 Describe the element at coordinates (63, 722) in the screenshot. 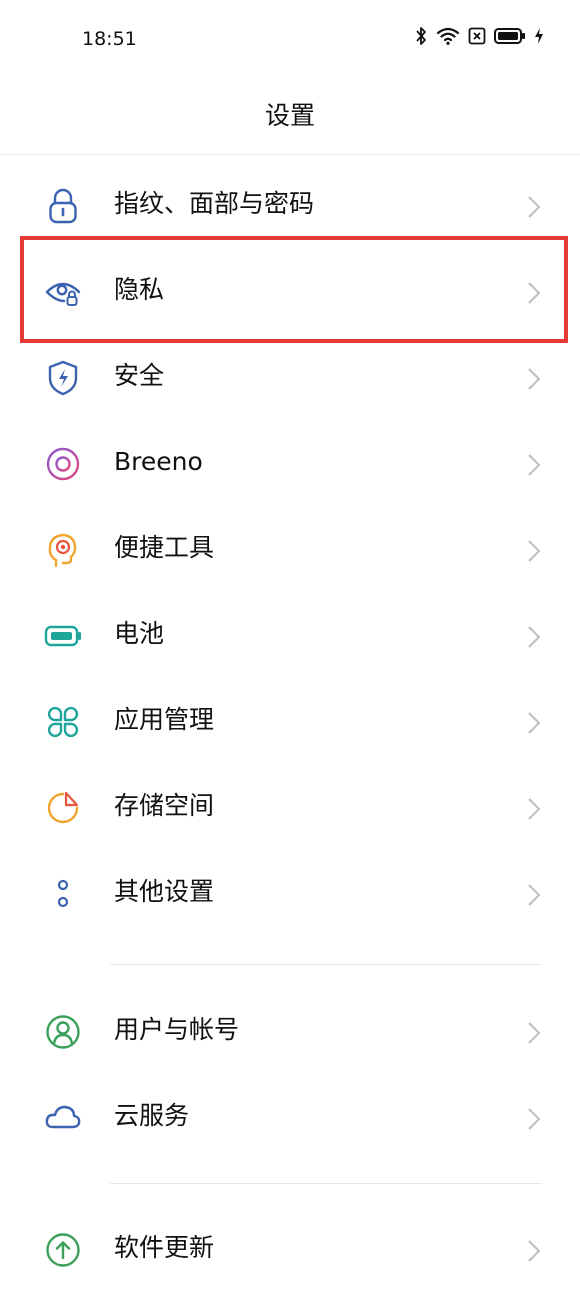

I see `apps-grid-icon` at that location.